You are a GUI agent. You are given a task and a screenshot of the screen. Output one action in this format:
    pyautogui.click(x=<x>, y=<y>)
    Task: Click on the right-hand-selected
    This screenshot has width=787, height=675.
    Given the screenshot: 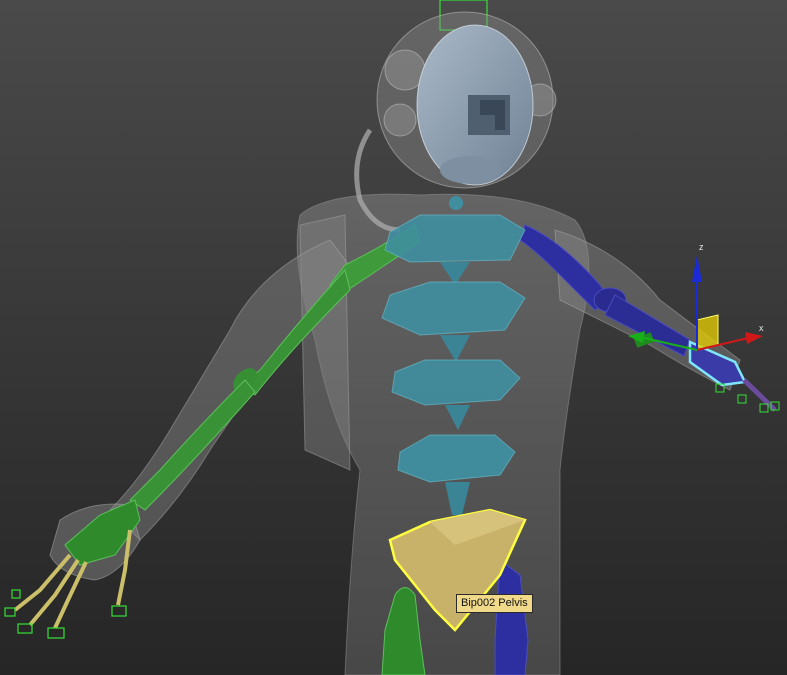 What is the action you would take?
    pyautogui.click(x=734, y=376)
    